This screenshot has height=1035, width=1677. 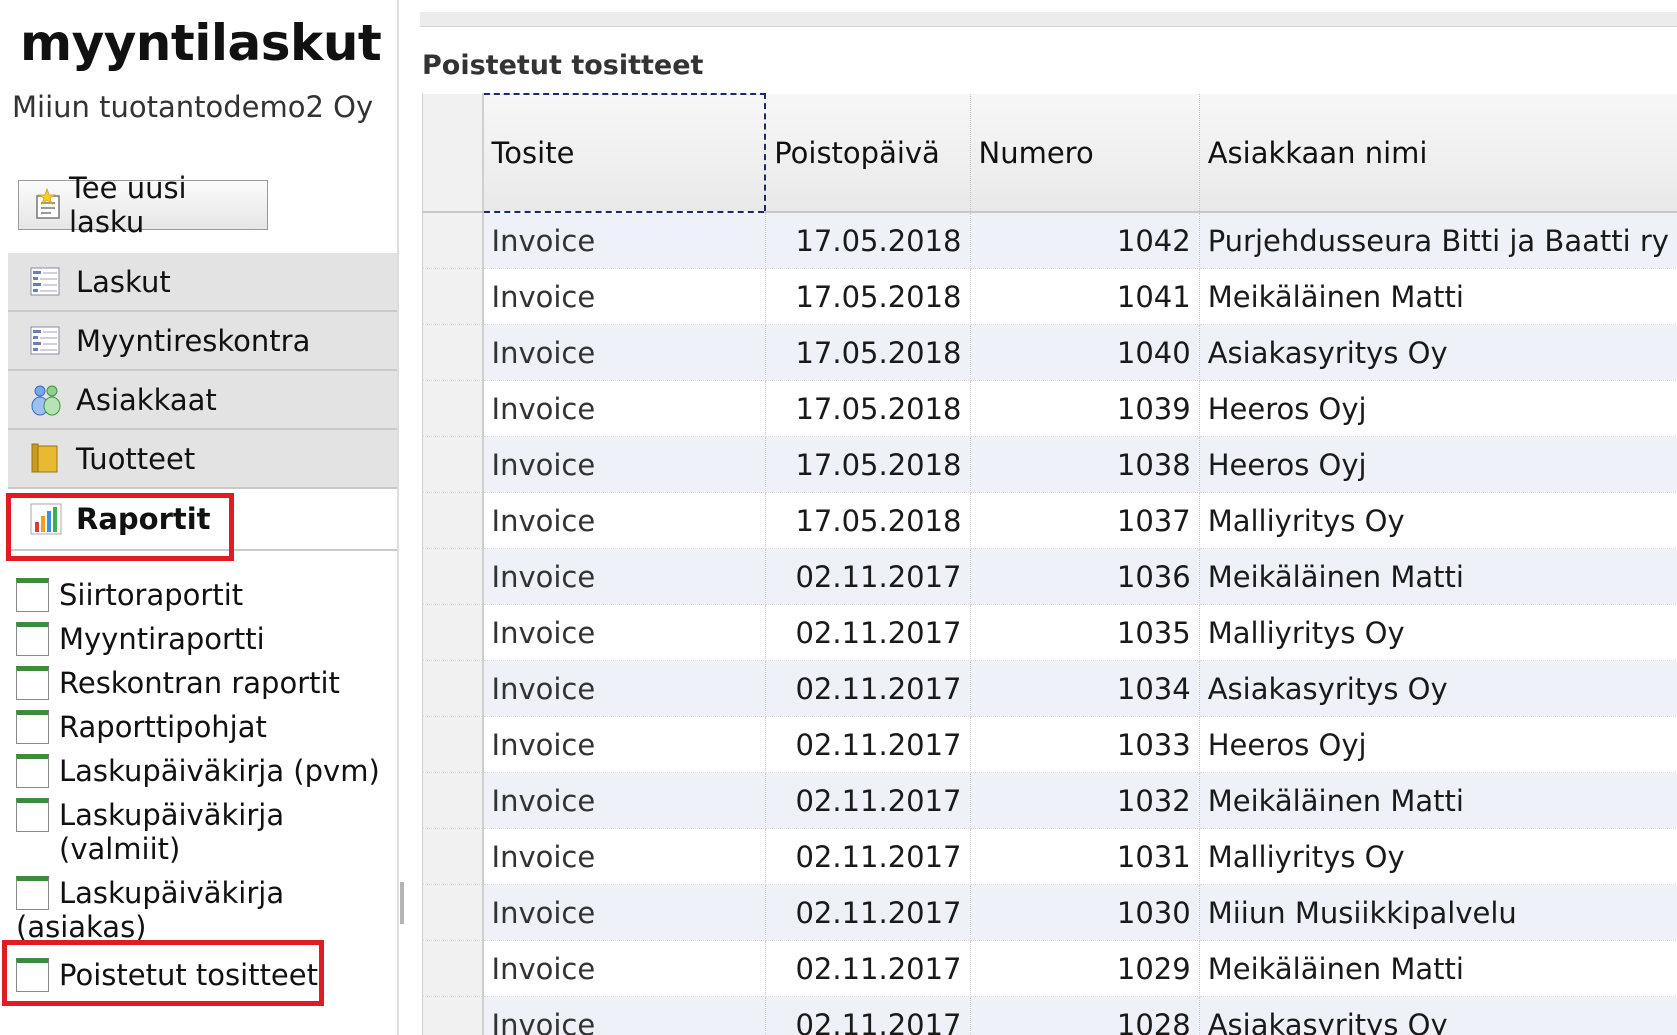 I want to click on cell-numero: 1032, so click(x=1085, y=800).